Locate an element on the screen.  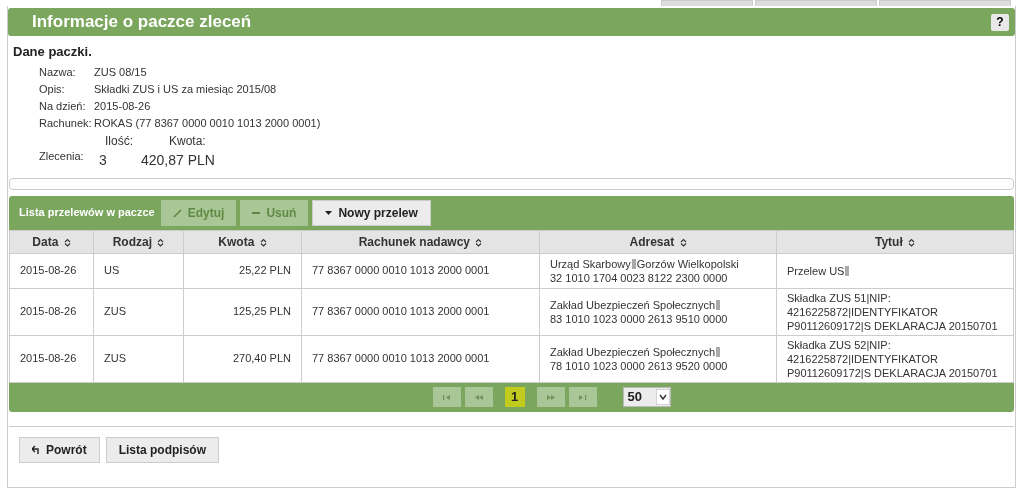
column-label: Ilość: is located at coordinates (119, 141).